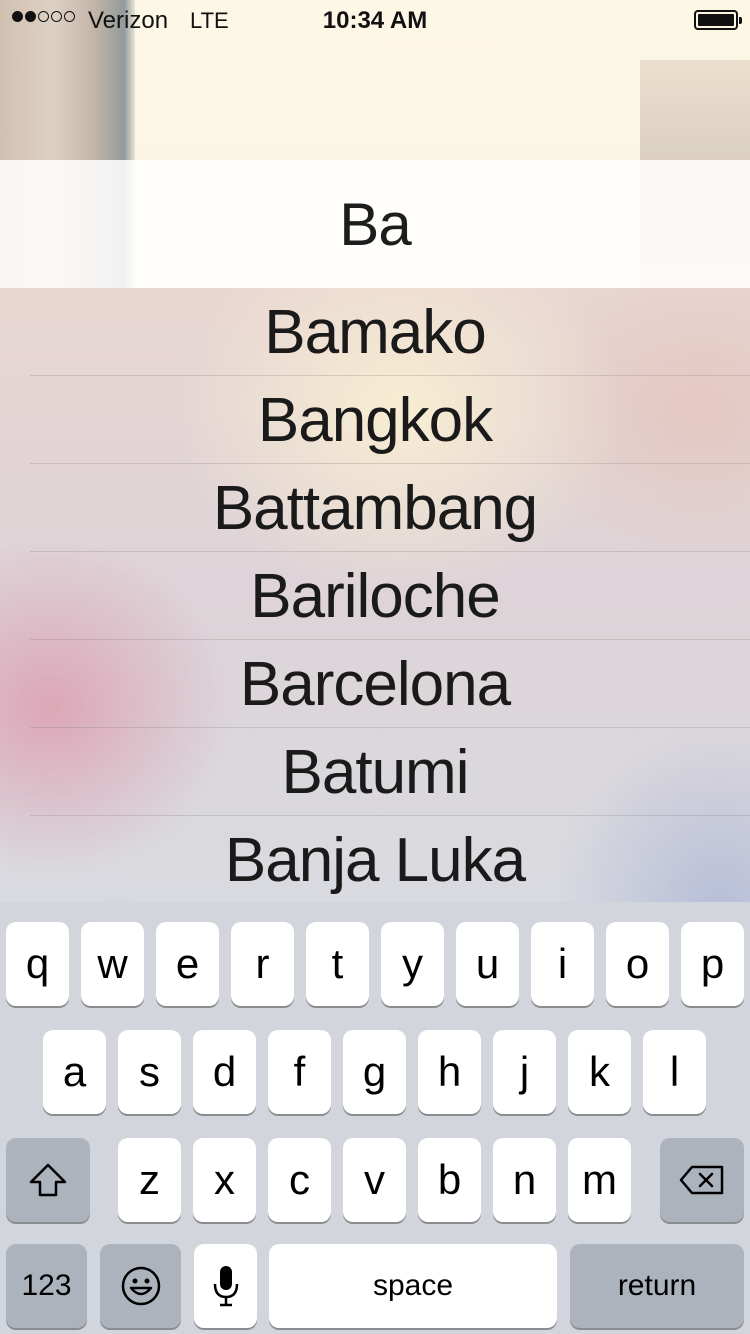 This screenshot has height=1334, width=750. What do you see at coordinates (375, 860) in the screenshot?
I see `result-item: Banja Luka` at bounding box center [375, 860].